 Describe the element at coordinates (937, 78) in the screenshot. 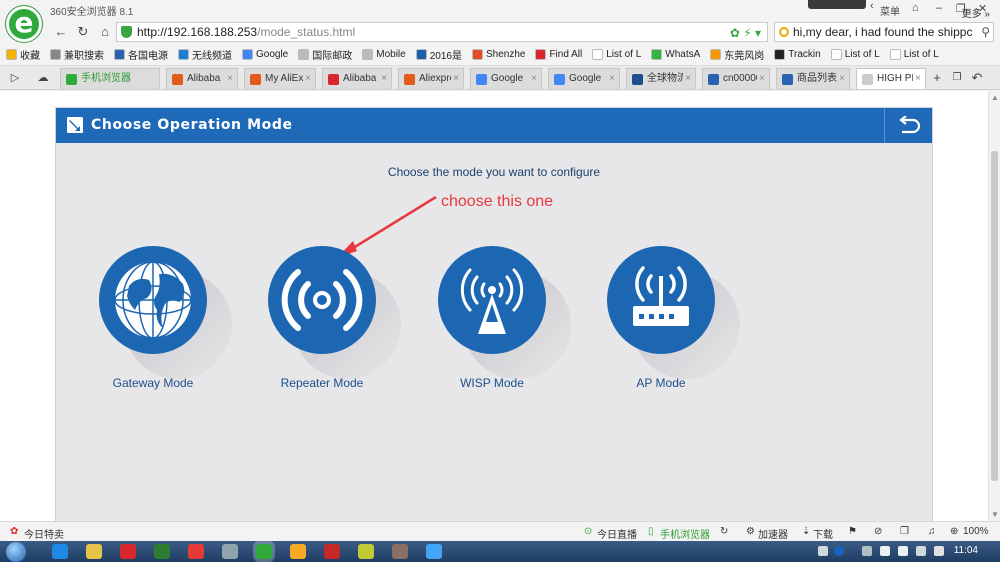

I see `new-tab-button: +` at that location.